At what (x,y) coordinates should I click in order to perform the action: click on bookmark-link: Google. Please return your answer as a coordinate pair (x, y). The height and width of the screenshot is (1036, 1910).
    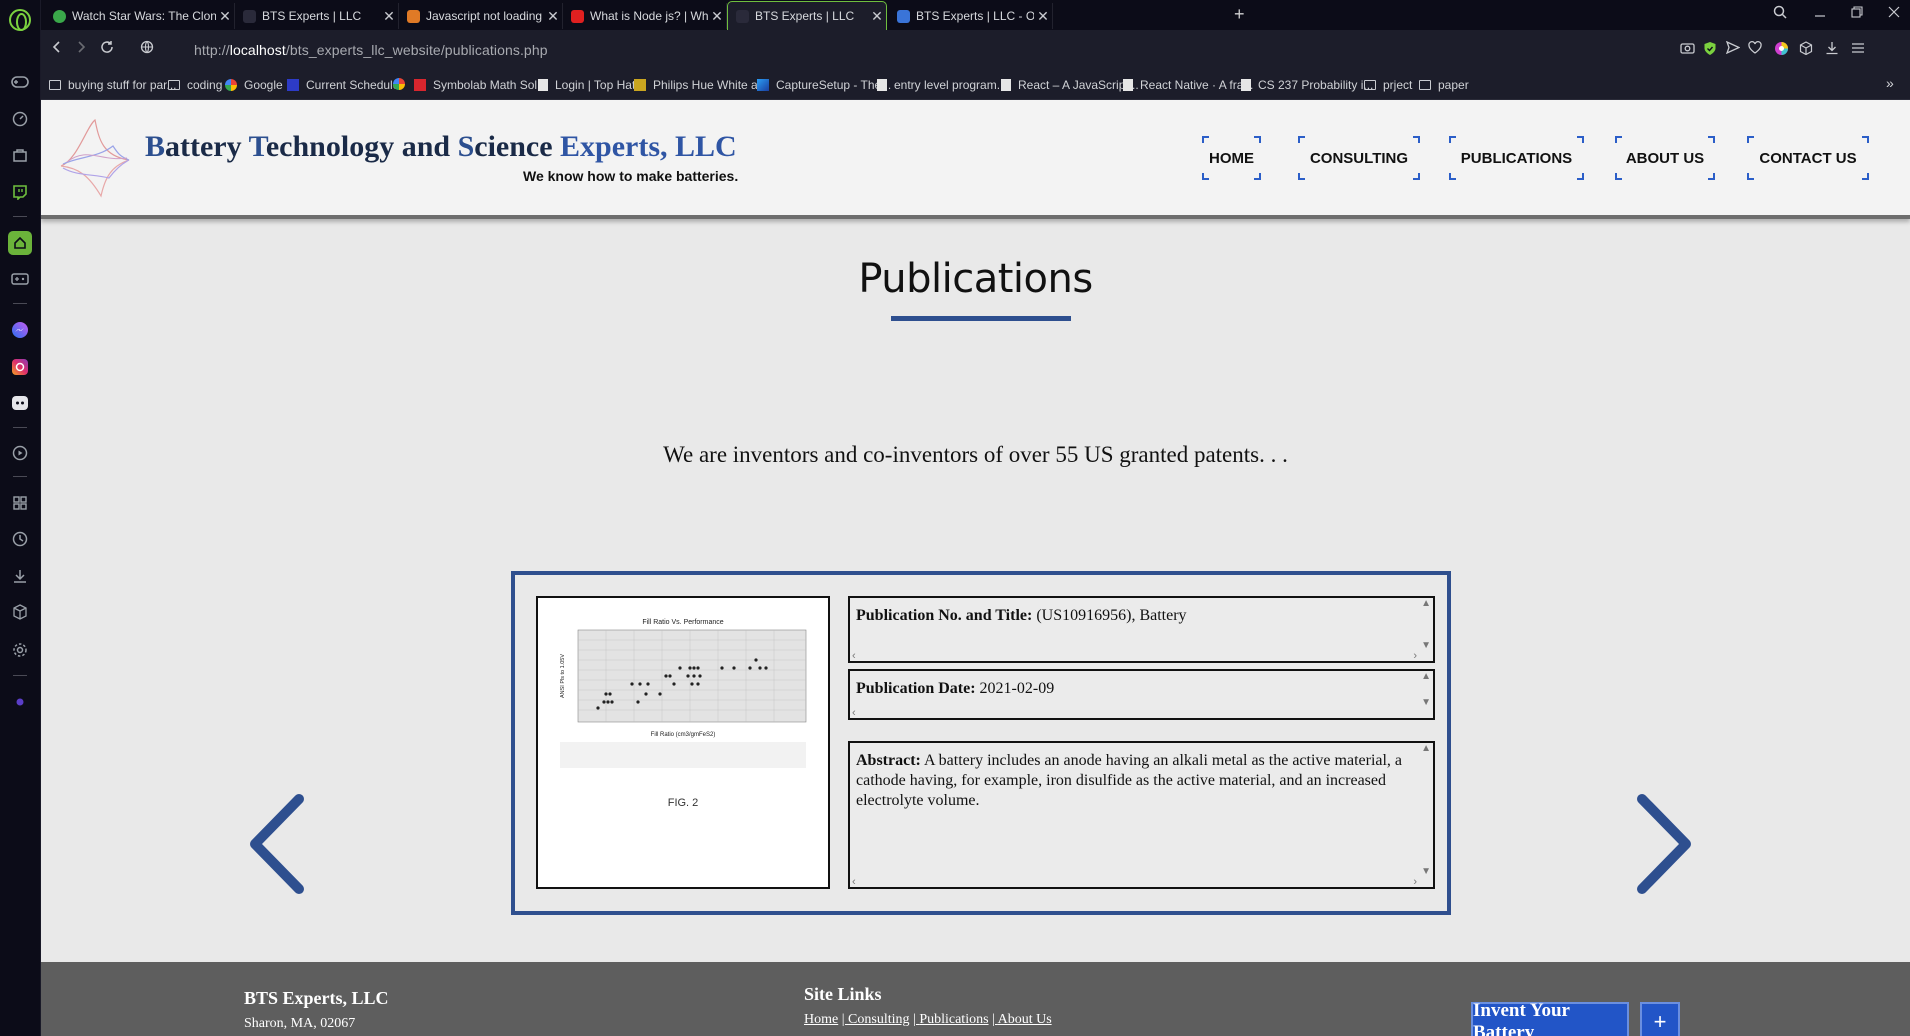
    Looking at the image, I should click on (254, 85).